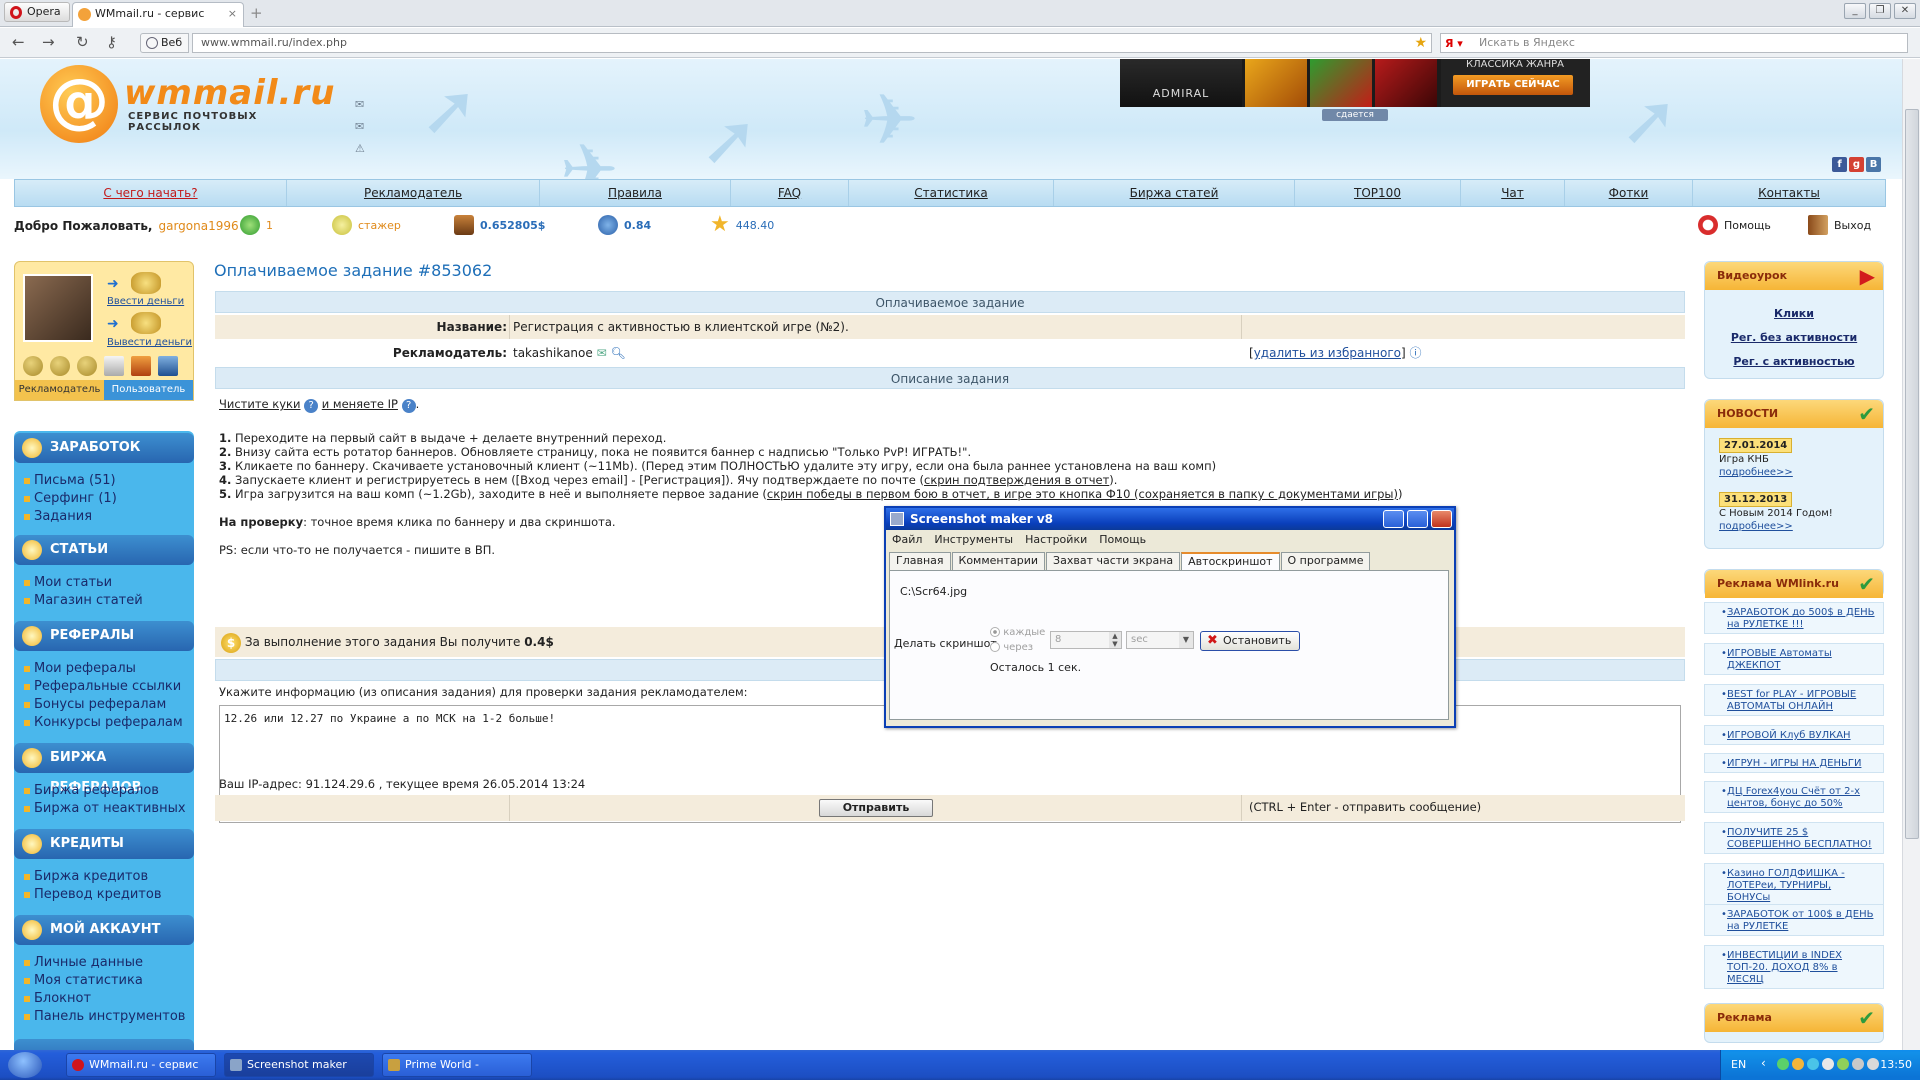 The image size is (1920, 1080). Describe the element at coordinates (104, 550) in the screenshot. I see `sidebar-section-articles: СТАТЬИ` at that location.